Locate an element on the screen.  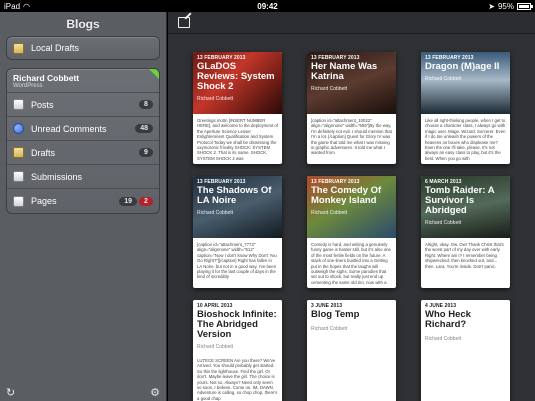
battery-percent: 95% is located at coordinates (505, 6).